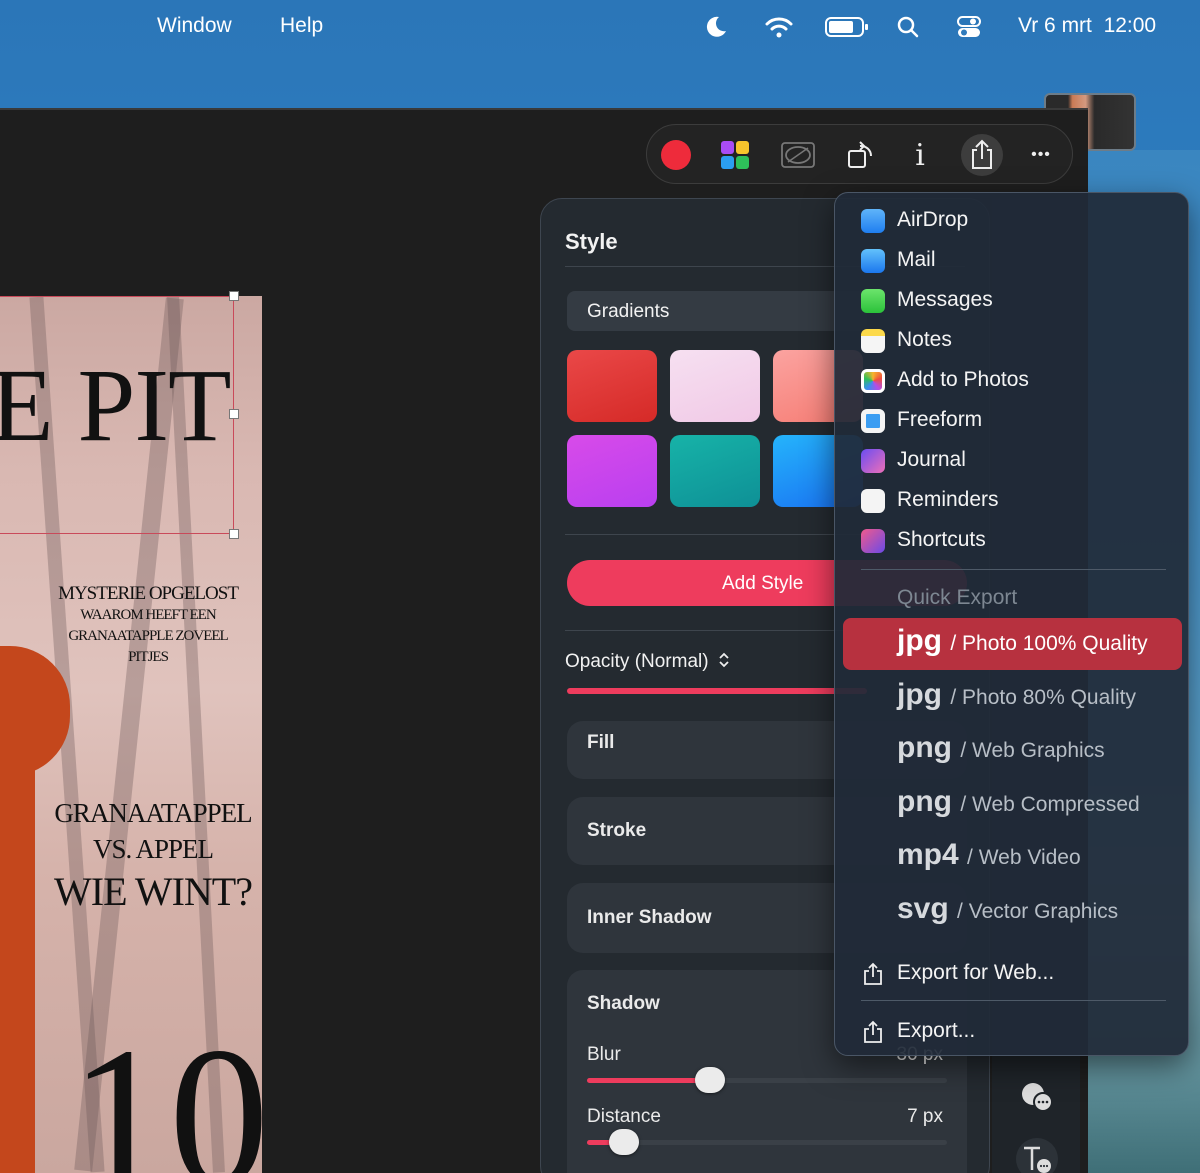  I want to click on share-item-shortcuts: Shortcuts, so click(1012, 540).